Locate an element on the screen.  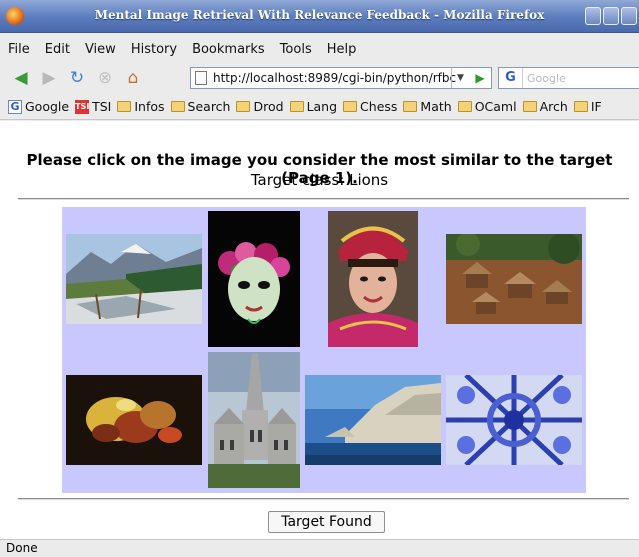
bookmark-math: Math is located at coordinates (427, 106).